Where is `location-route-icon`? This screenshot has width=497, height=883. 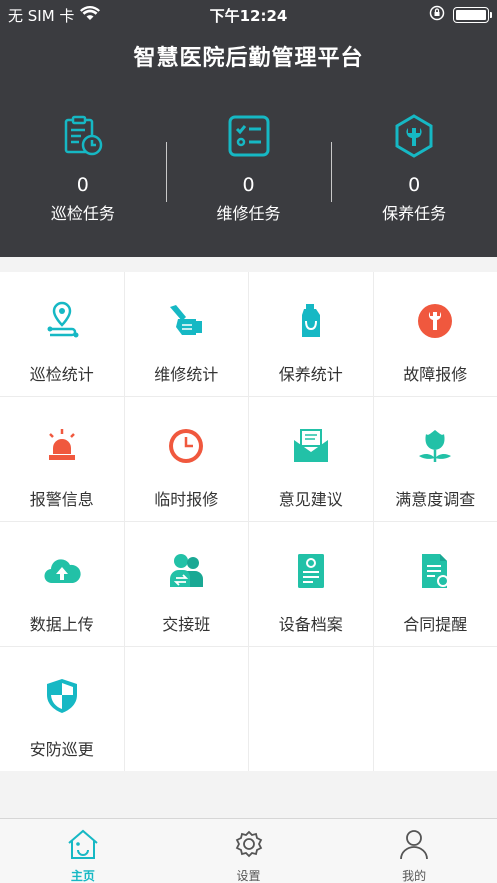
location-route-icon is located at coordinates (62, 321).